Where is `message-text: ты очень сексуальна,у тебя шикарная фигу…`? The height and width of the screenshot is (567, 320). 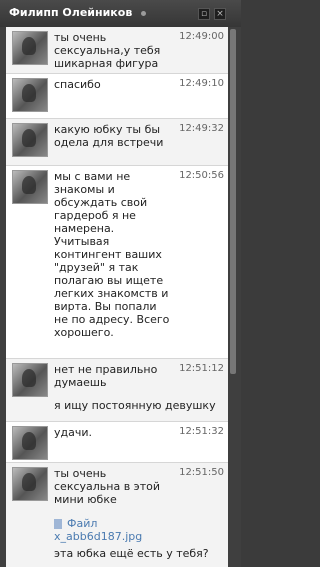
message-text: ты очень сексуальна,у тебя шикарная фигу… is located at coordinates (107, 50).